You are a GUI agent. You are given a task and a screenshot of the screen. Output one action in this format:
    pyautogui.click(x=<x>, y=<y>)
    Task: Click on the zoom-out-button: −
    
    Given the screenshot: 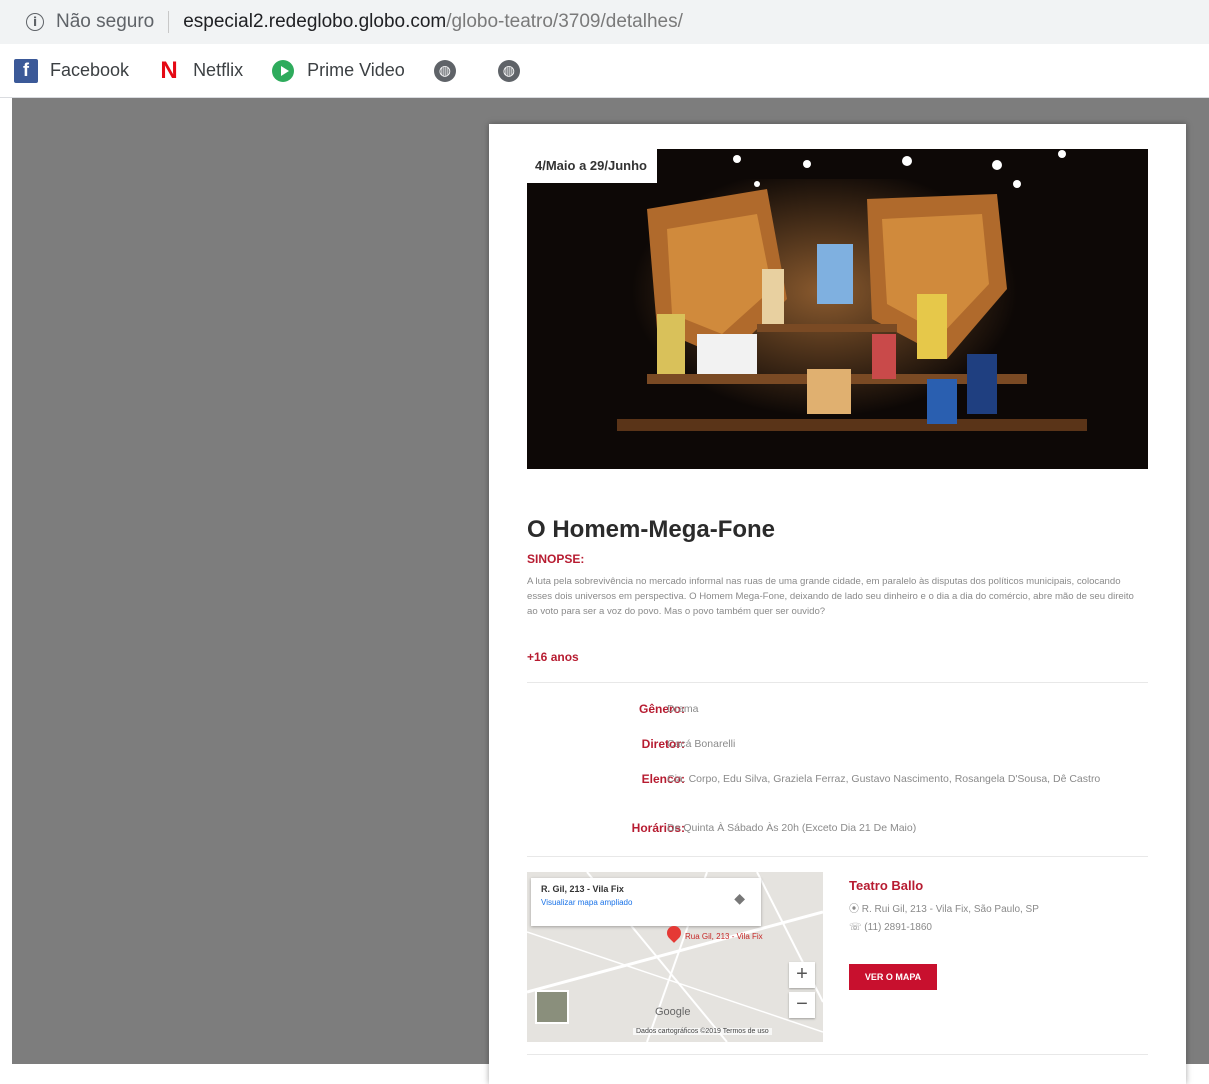 What is the action you would take?
    pyautogui.click(x=802, y=1005)
    